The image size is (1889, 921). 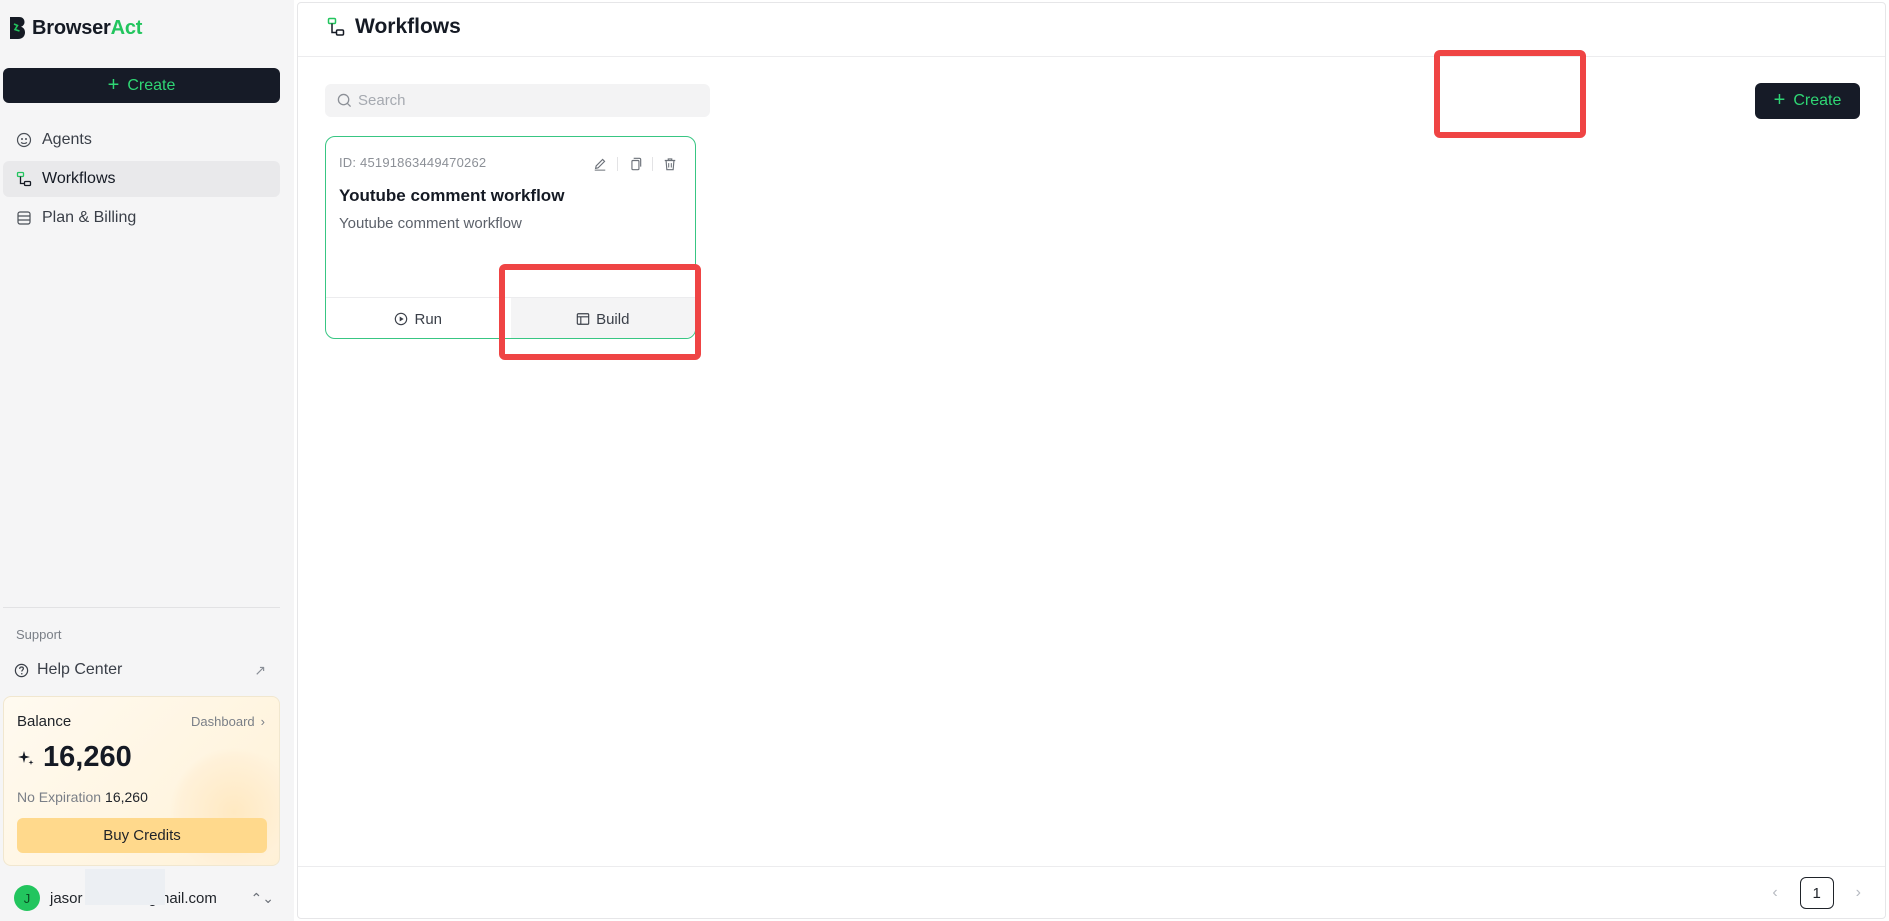 I want to click on card-footer: Run Build, so click(x=510, y=317).